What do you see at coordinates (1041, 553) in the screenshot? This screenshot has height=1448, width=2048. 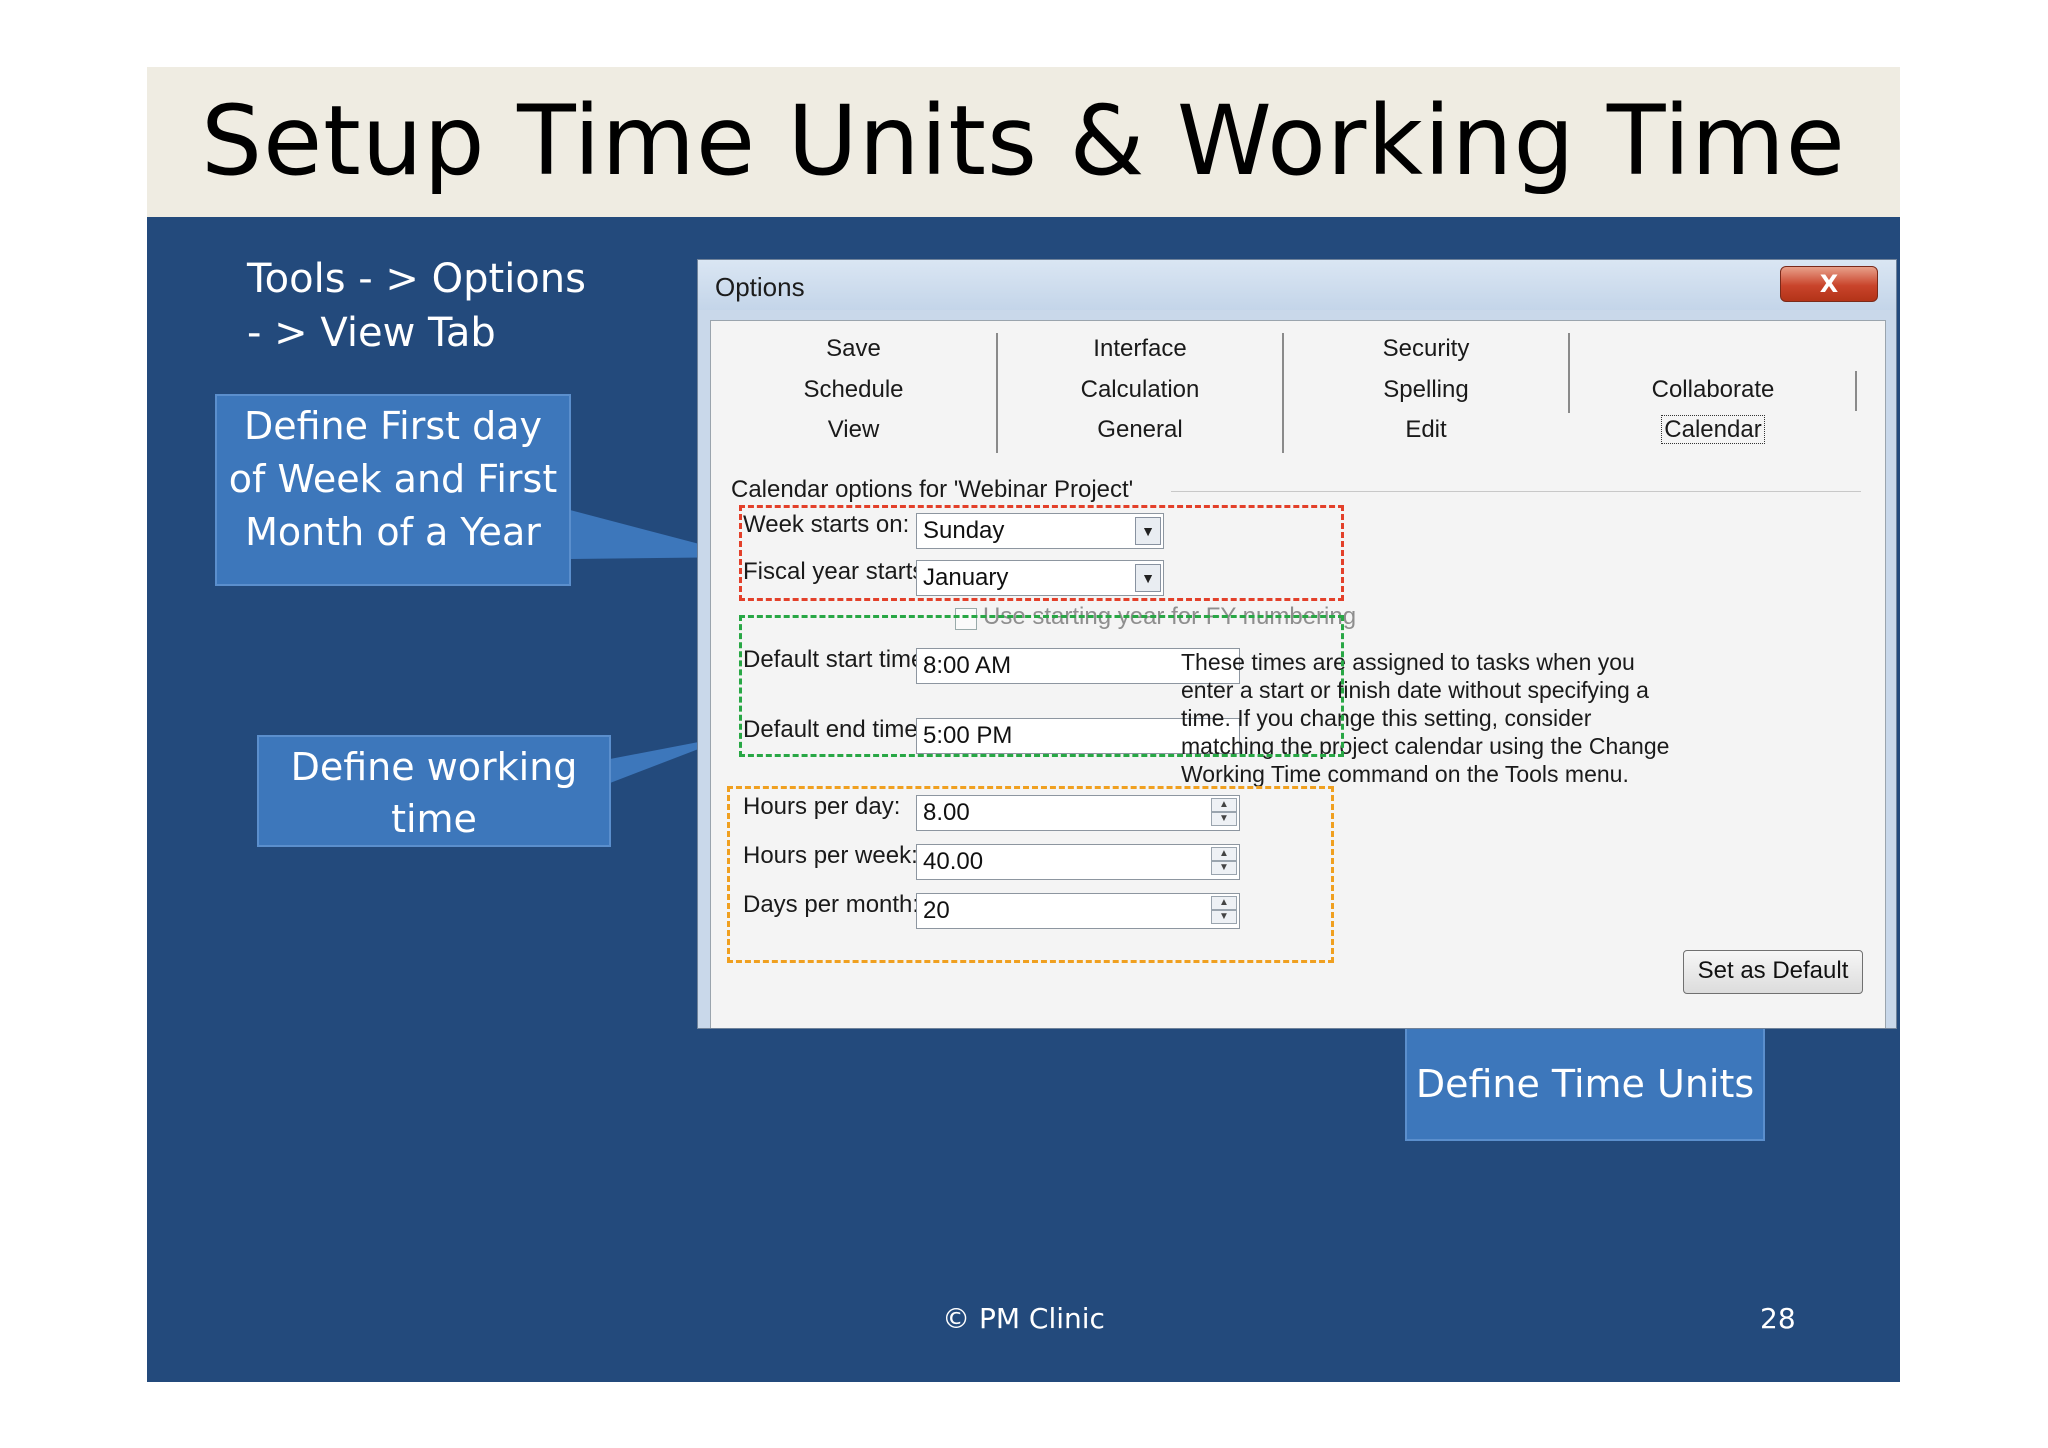 I see `highlight-calendar-start` at bounding box center [1041, 553].